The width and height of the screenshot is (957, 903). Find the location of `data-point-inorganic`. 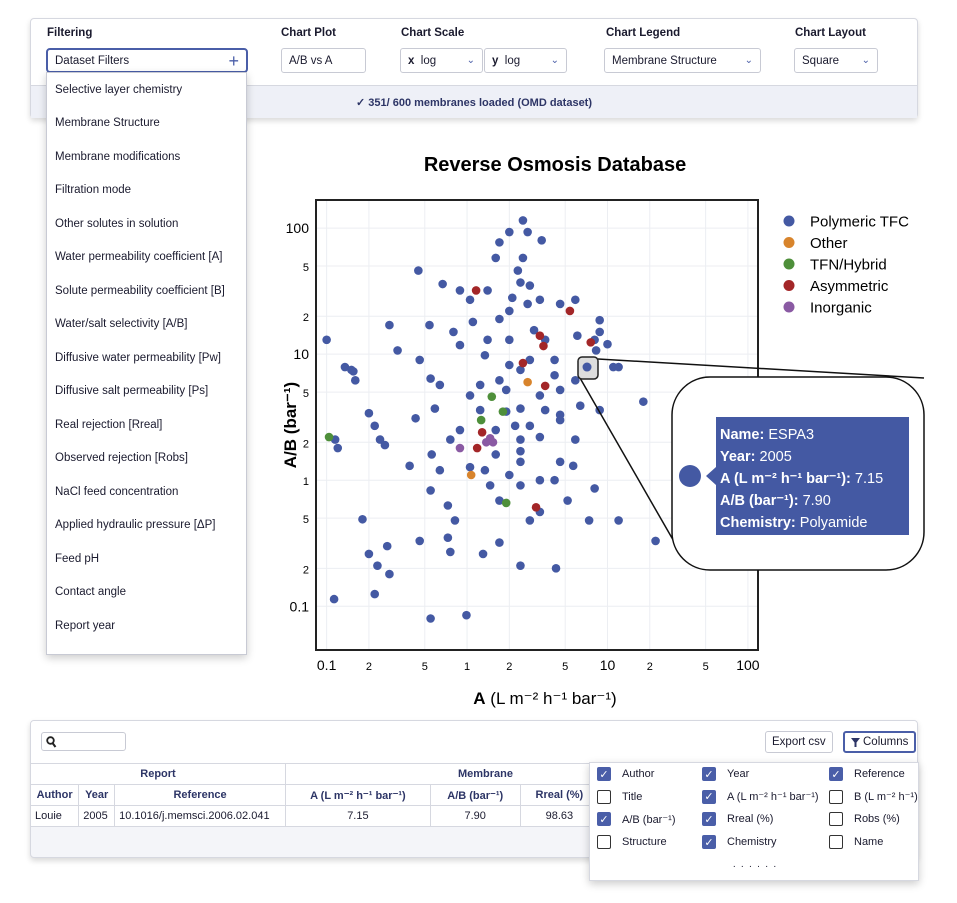

data-point-inorganic is located at coordinates (460, 448).